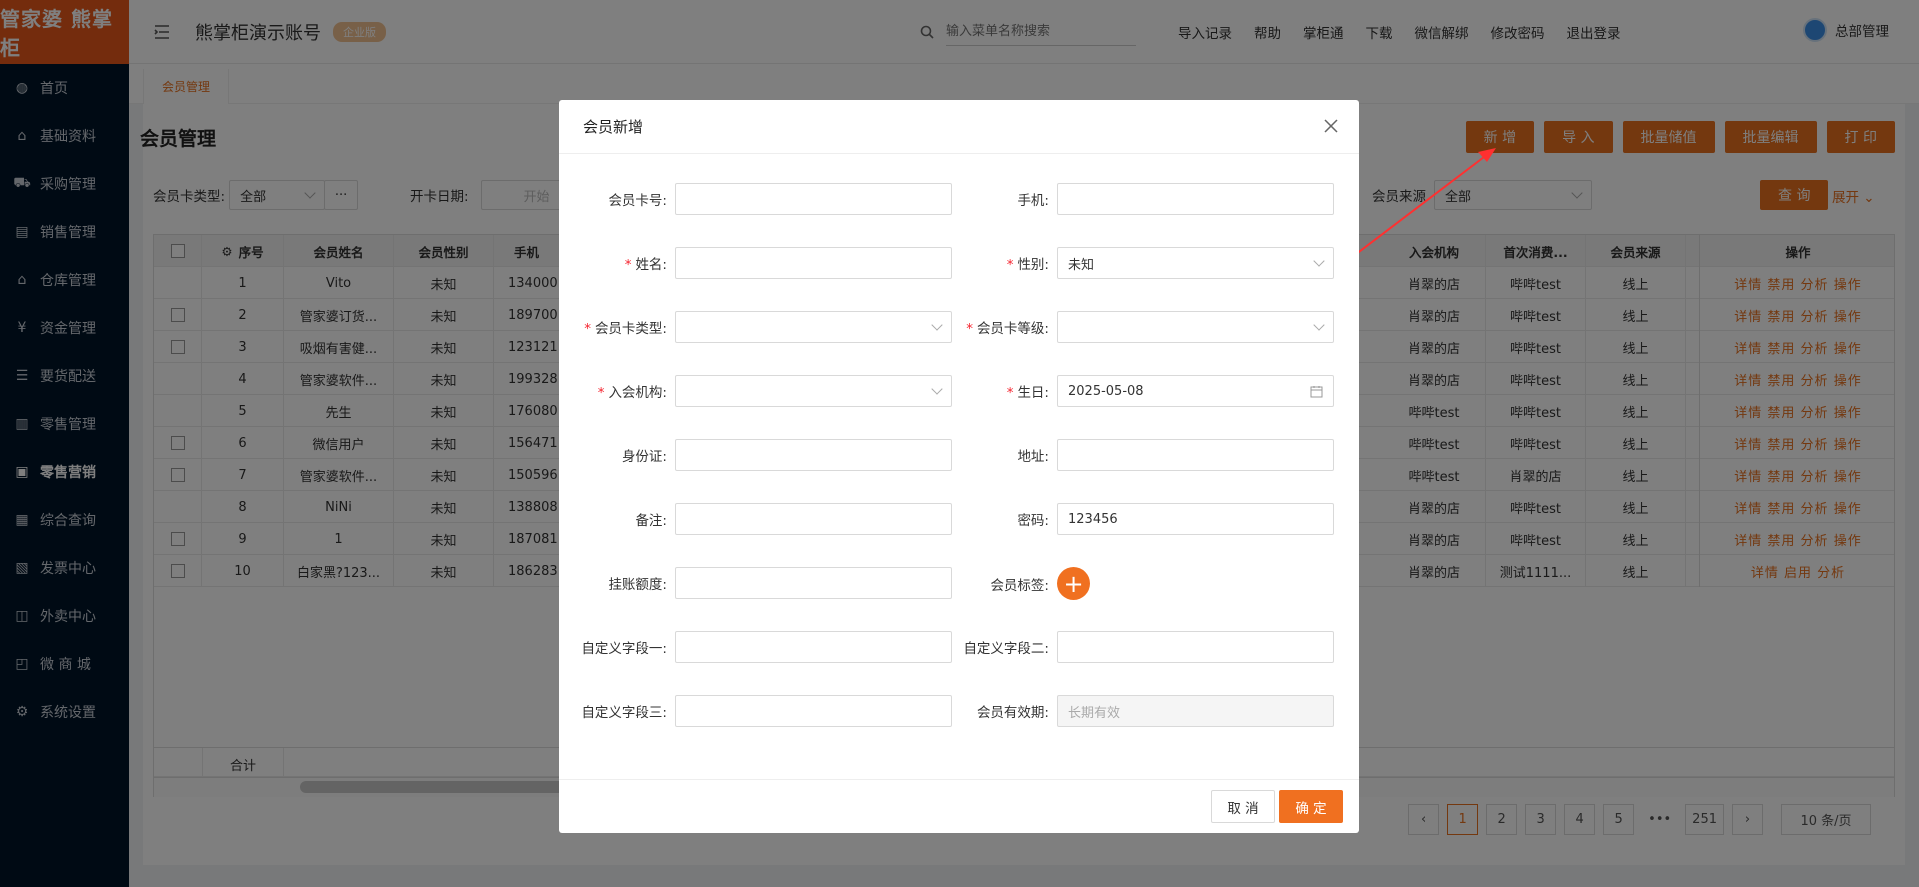 This screenshot has width=1919, height=887. I want to click on birthday-picker: 2025-05-08, so click(1195, 391).